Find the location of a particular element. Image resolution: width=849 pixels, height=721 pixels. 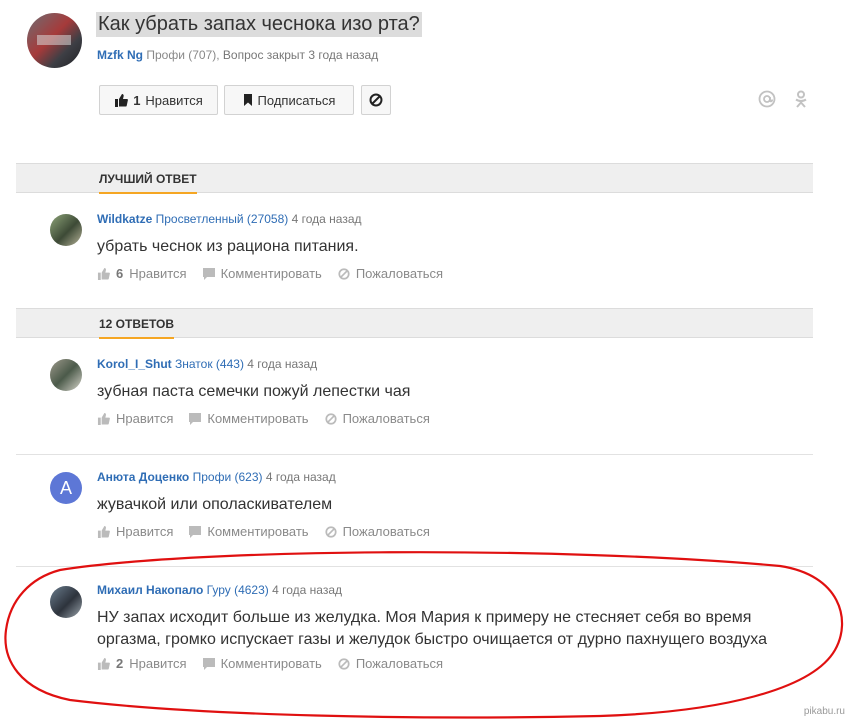

bookmark-icon is located at coordinates (247, 100).